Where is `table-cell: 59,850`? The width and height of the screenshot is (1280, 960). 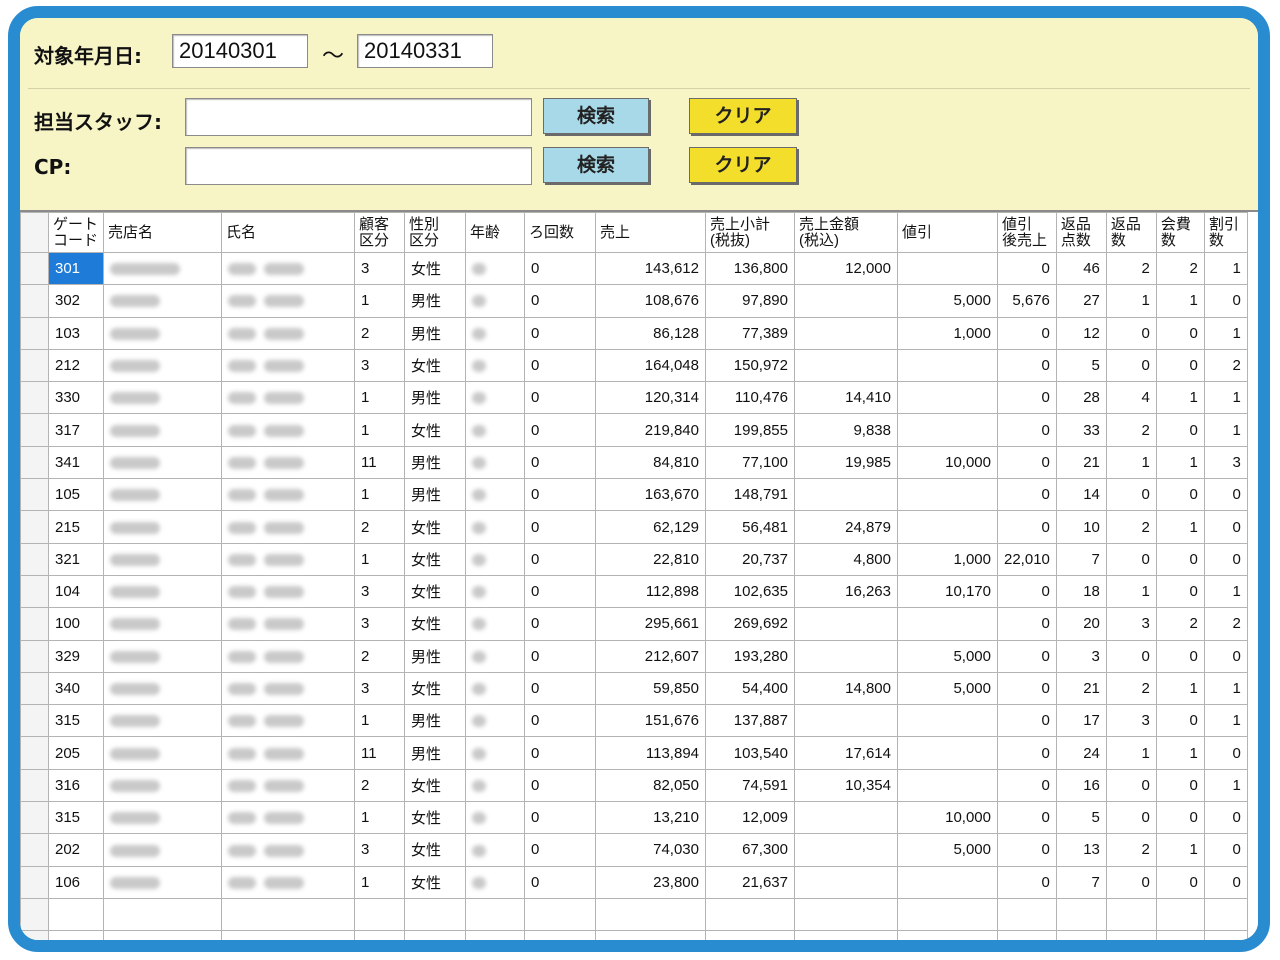 table-cell: 59,850 is located at coordinates (650, 688).